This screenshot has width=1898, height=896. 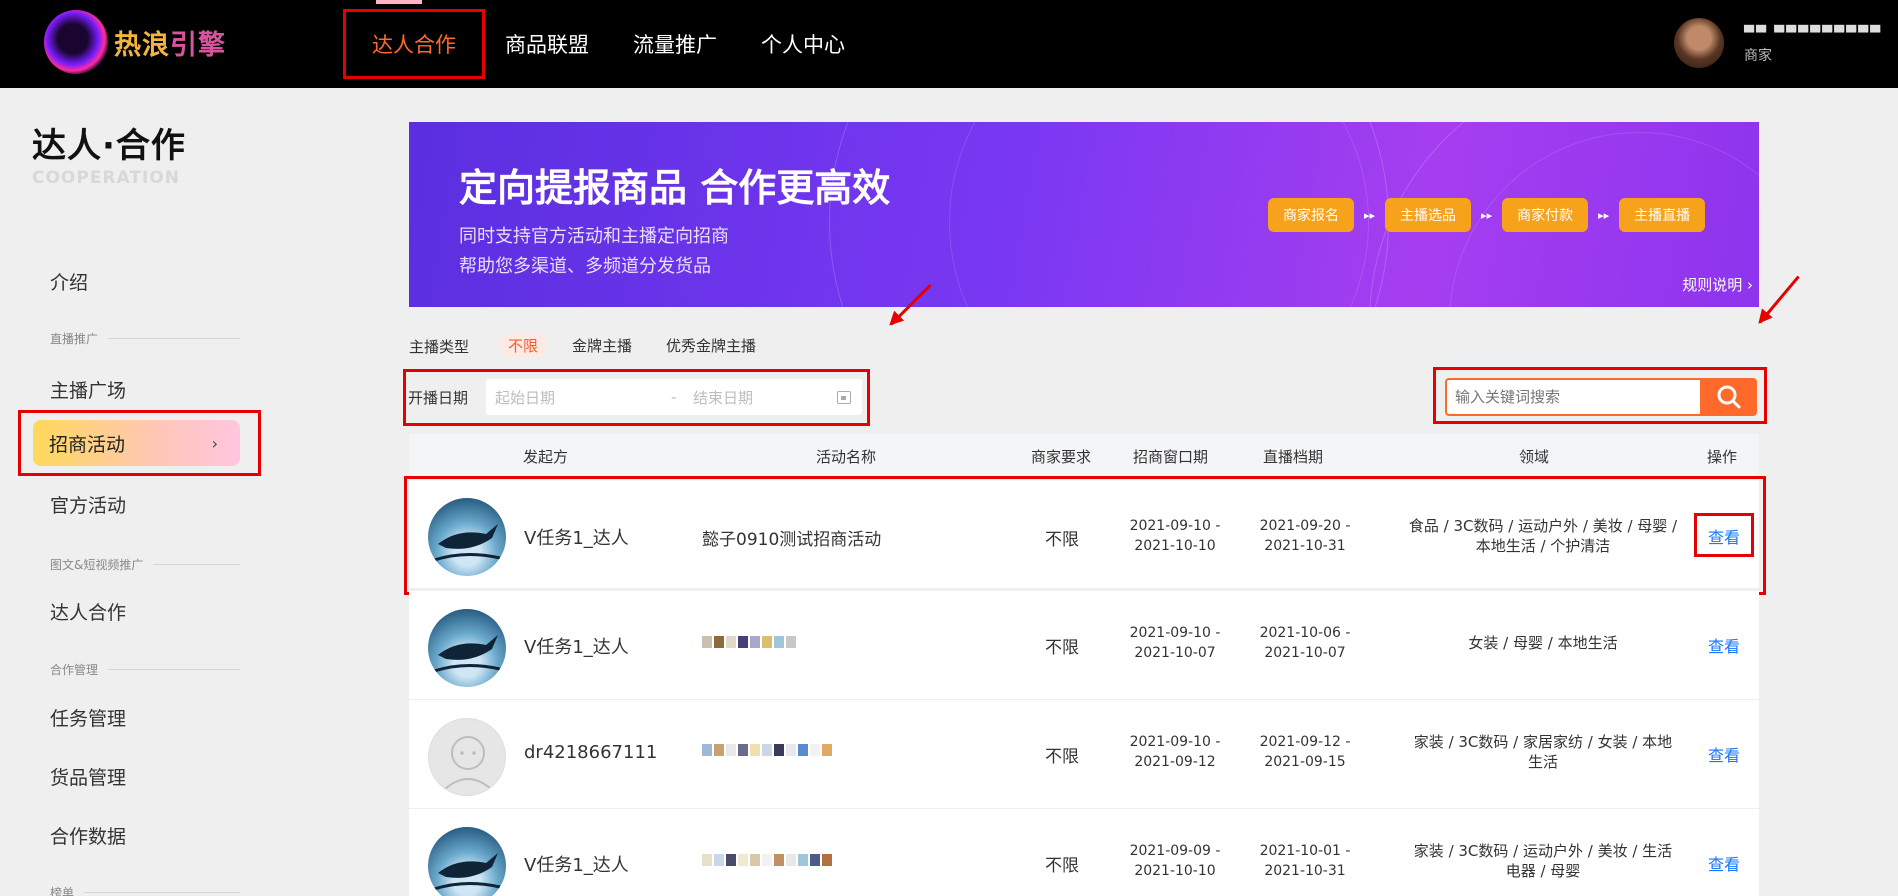 I want to click on sidebar-title: 达人·合作, so click(x=109, y=146).